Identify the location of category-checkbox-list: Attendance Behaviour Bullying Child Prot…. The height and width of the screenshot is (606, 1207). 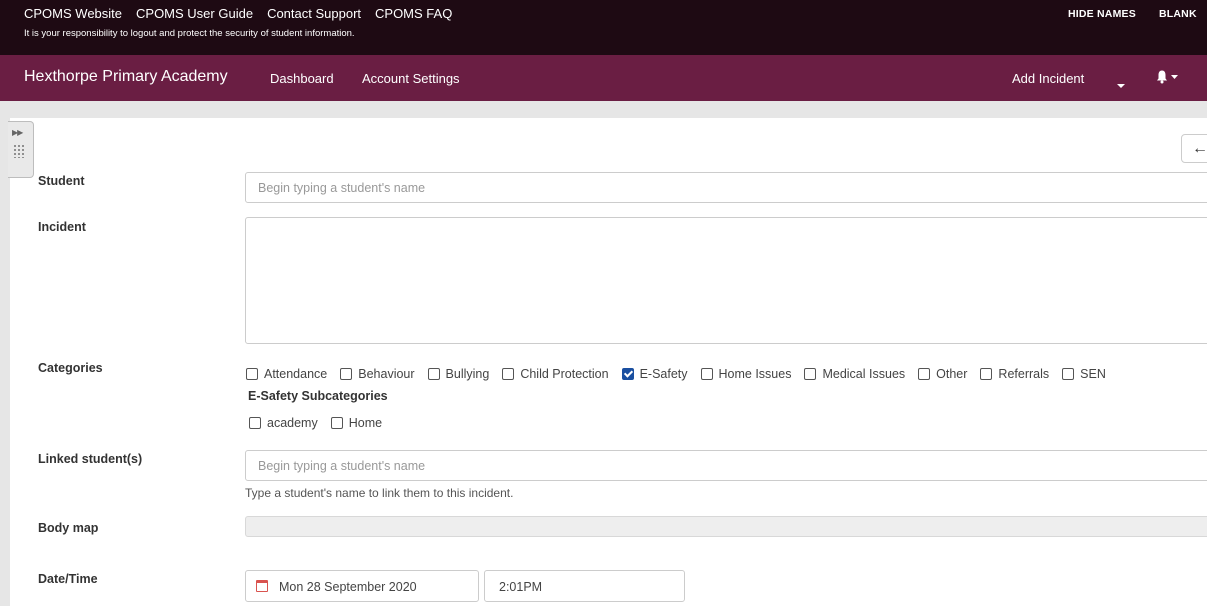
(682, 374).